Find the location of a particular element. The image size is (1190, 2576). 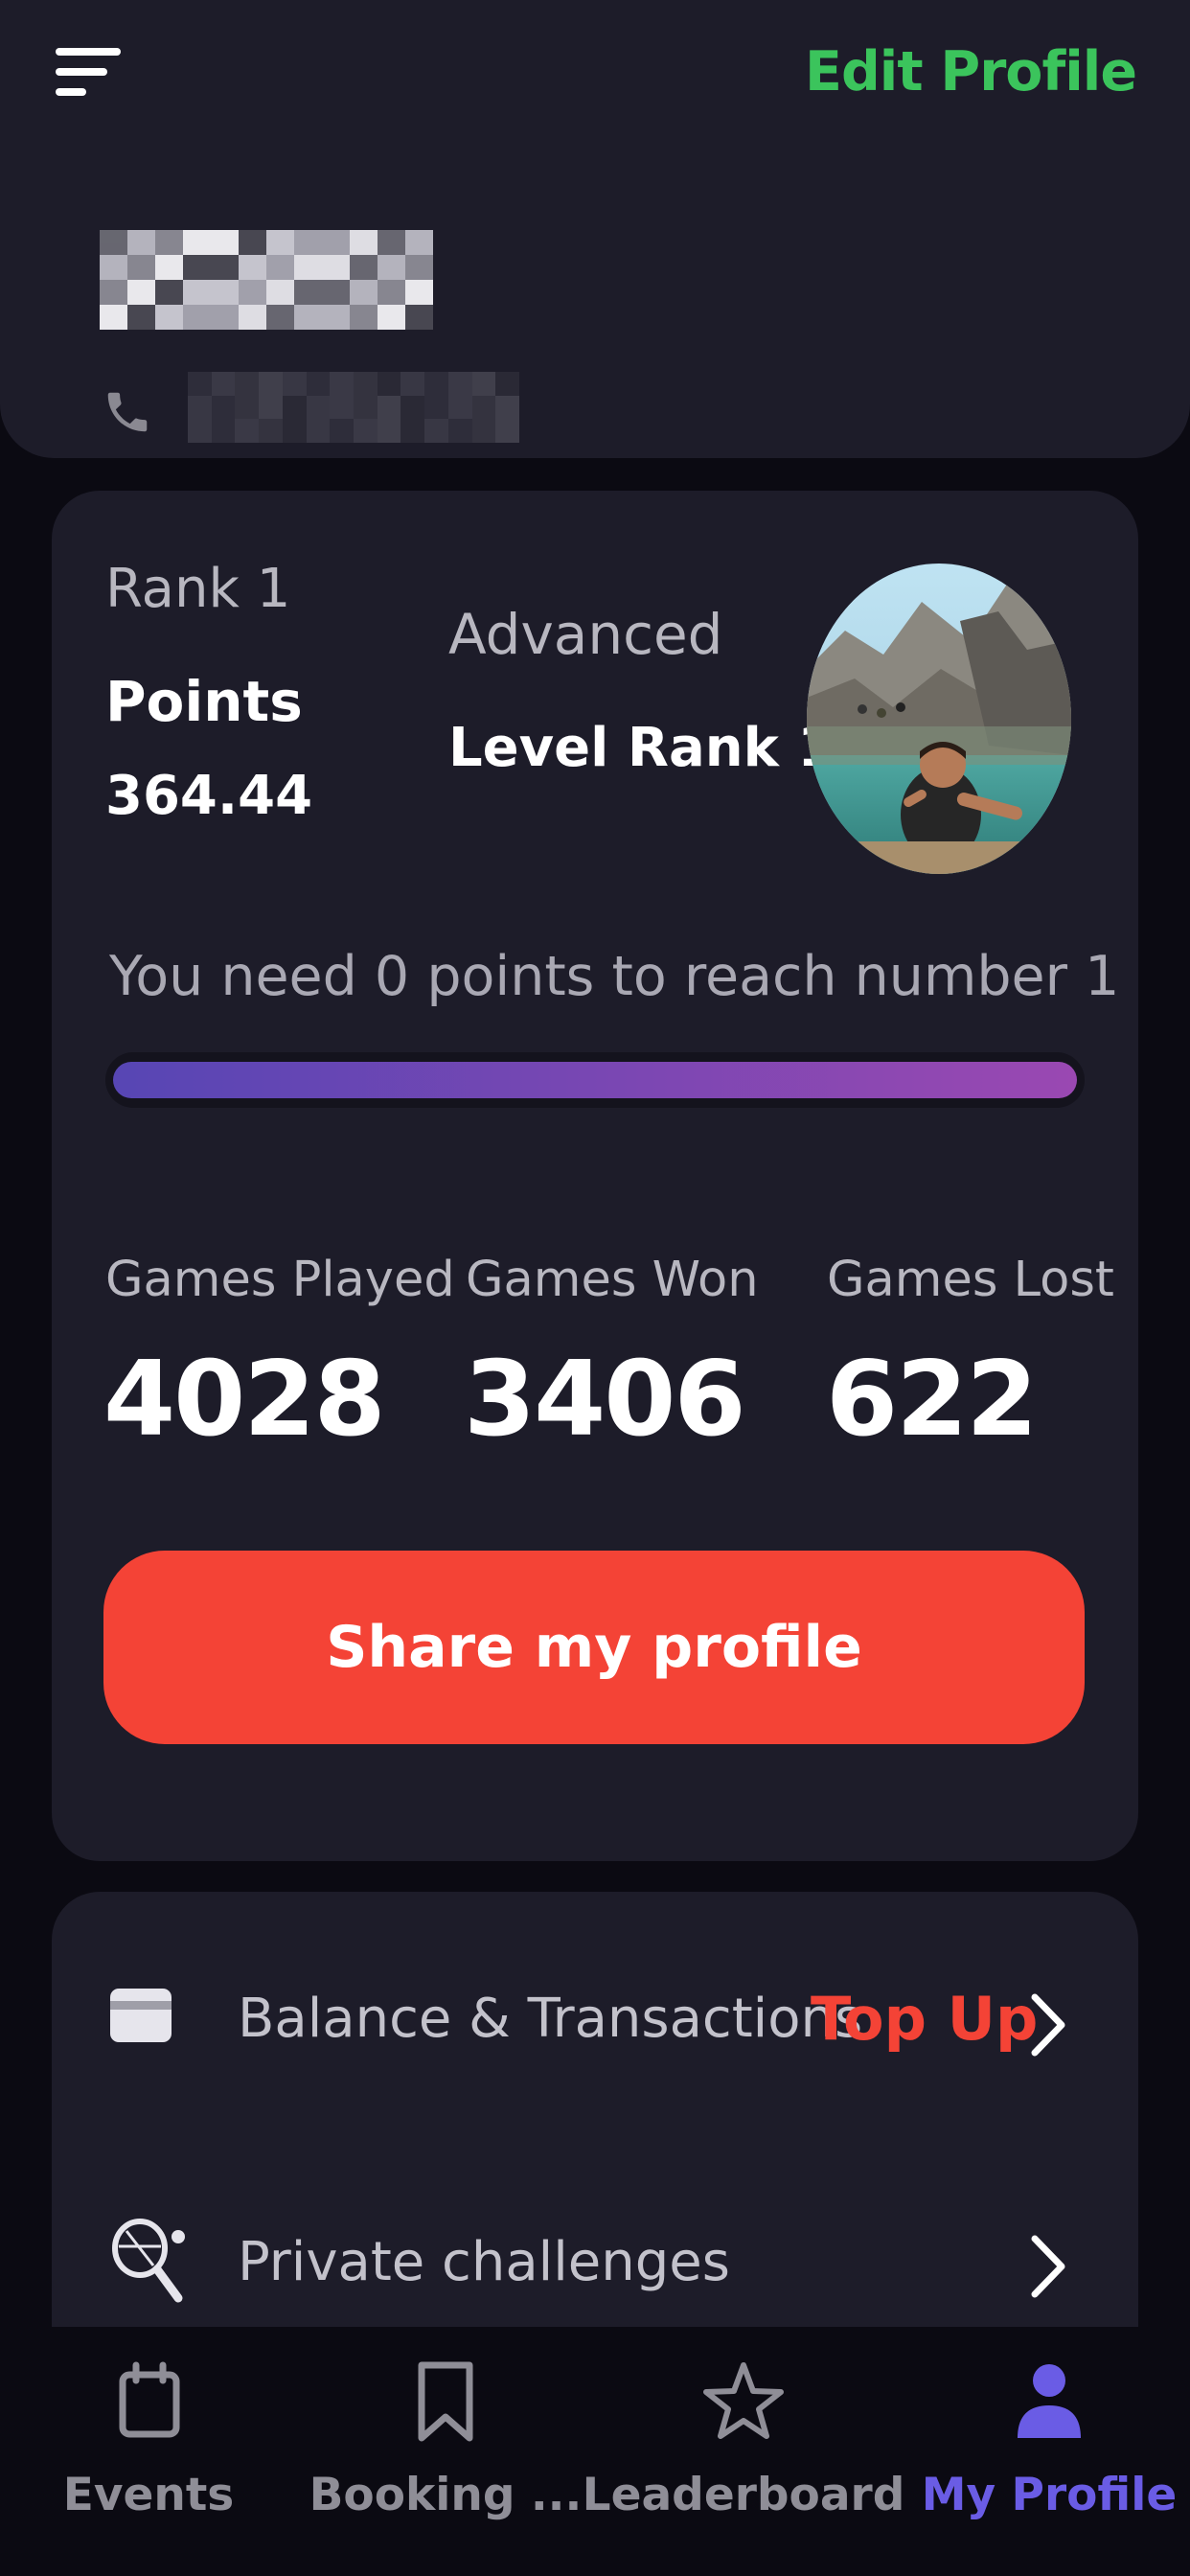

tab-leaderboard-label: Leaderboard is located at coordinates (744, 2495).